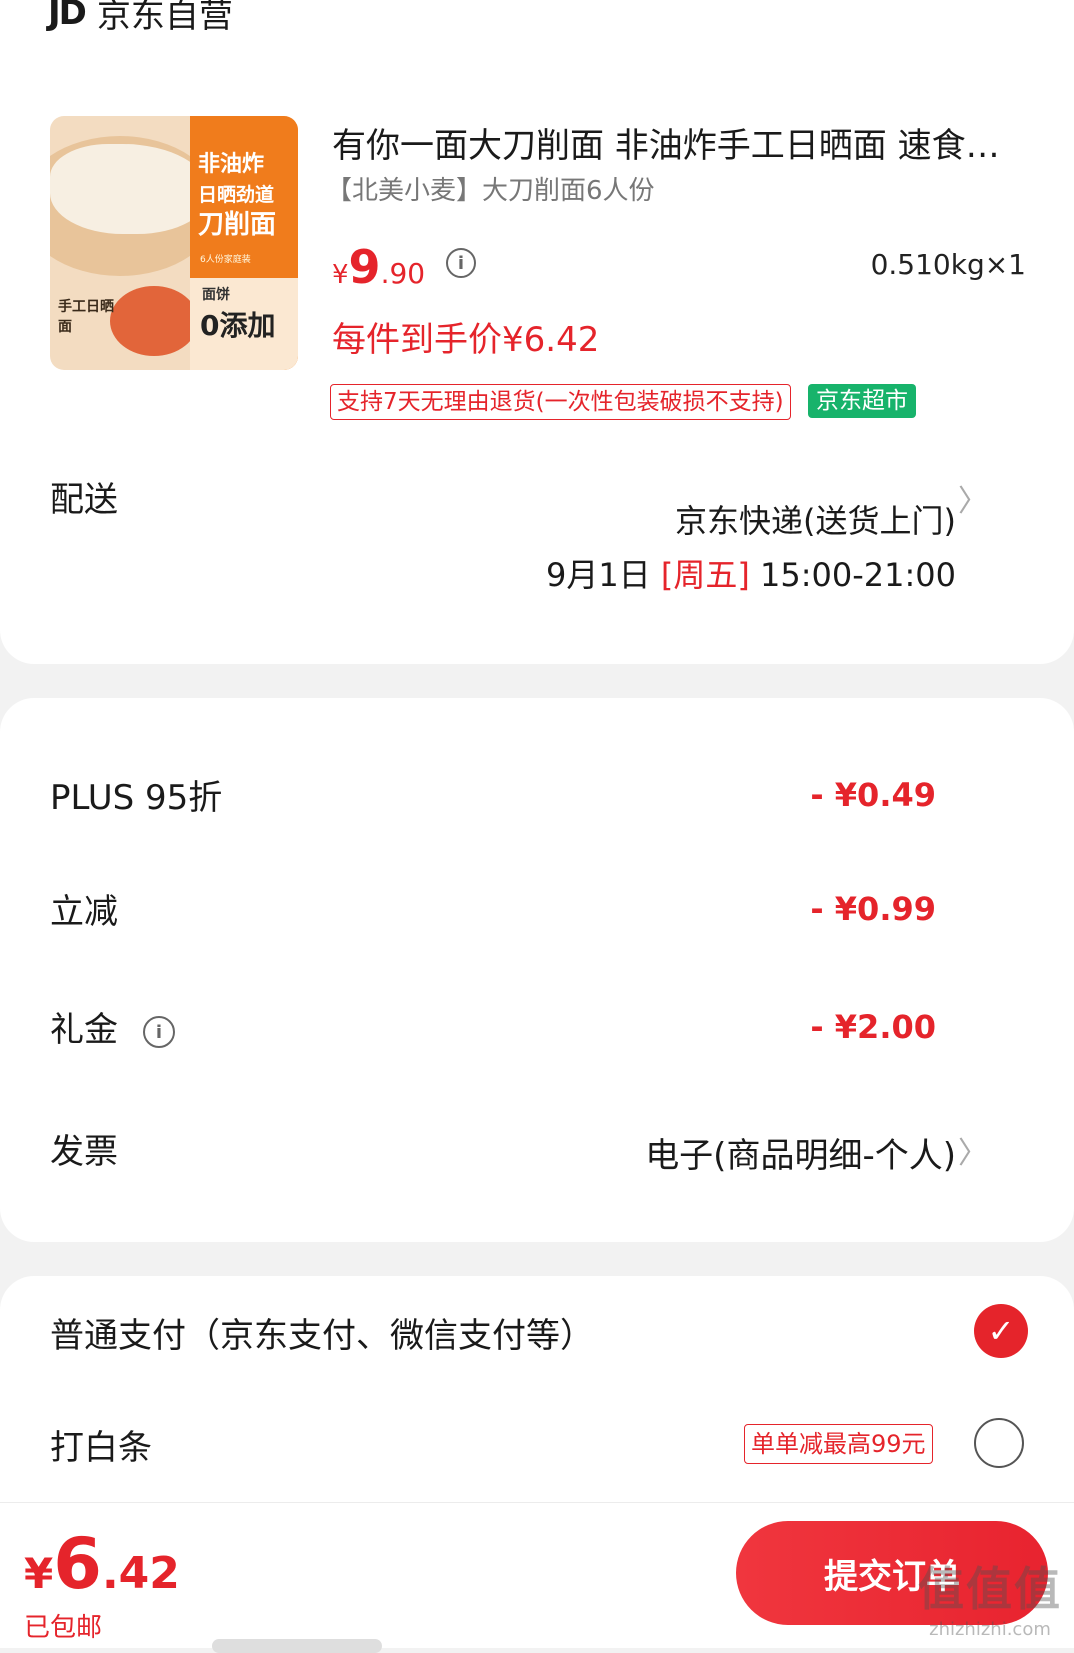 This screenshot has width=1074, height=1653. Describe the element at coordinates (873, 1027) in the screenshot. I see `discount-value-gift: - ¥2.00` at that location.